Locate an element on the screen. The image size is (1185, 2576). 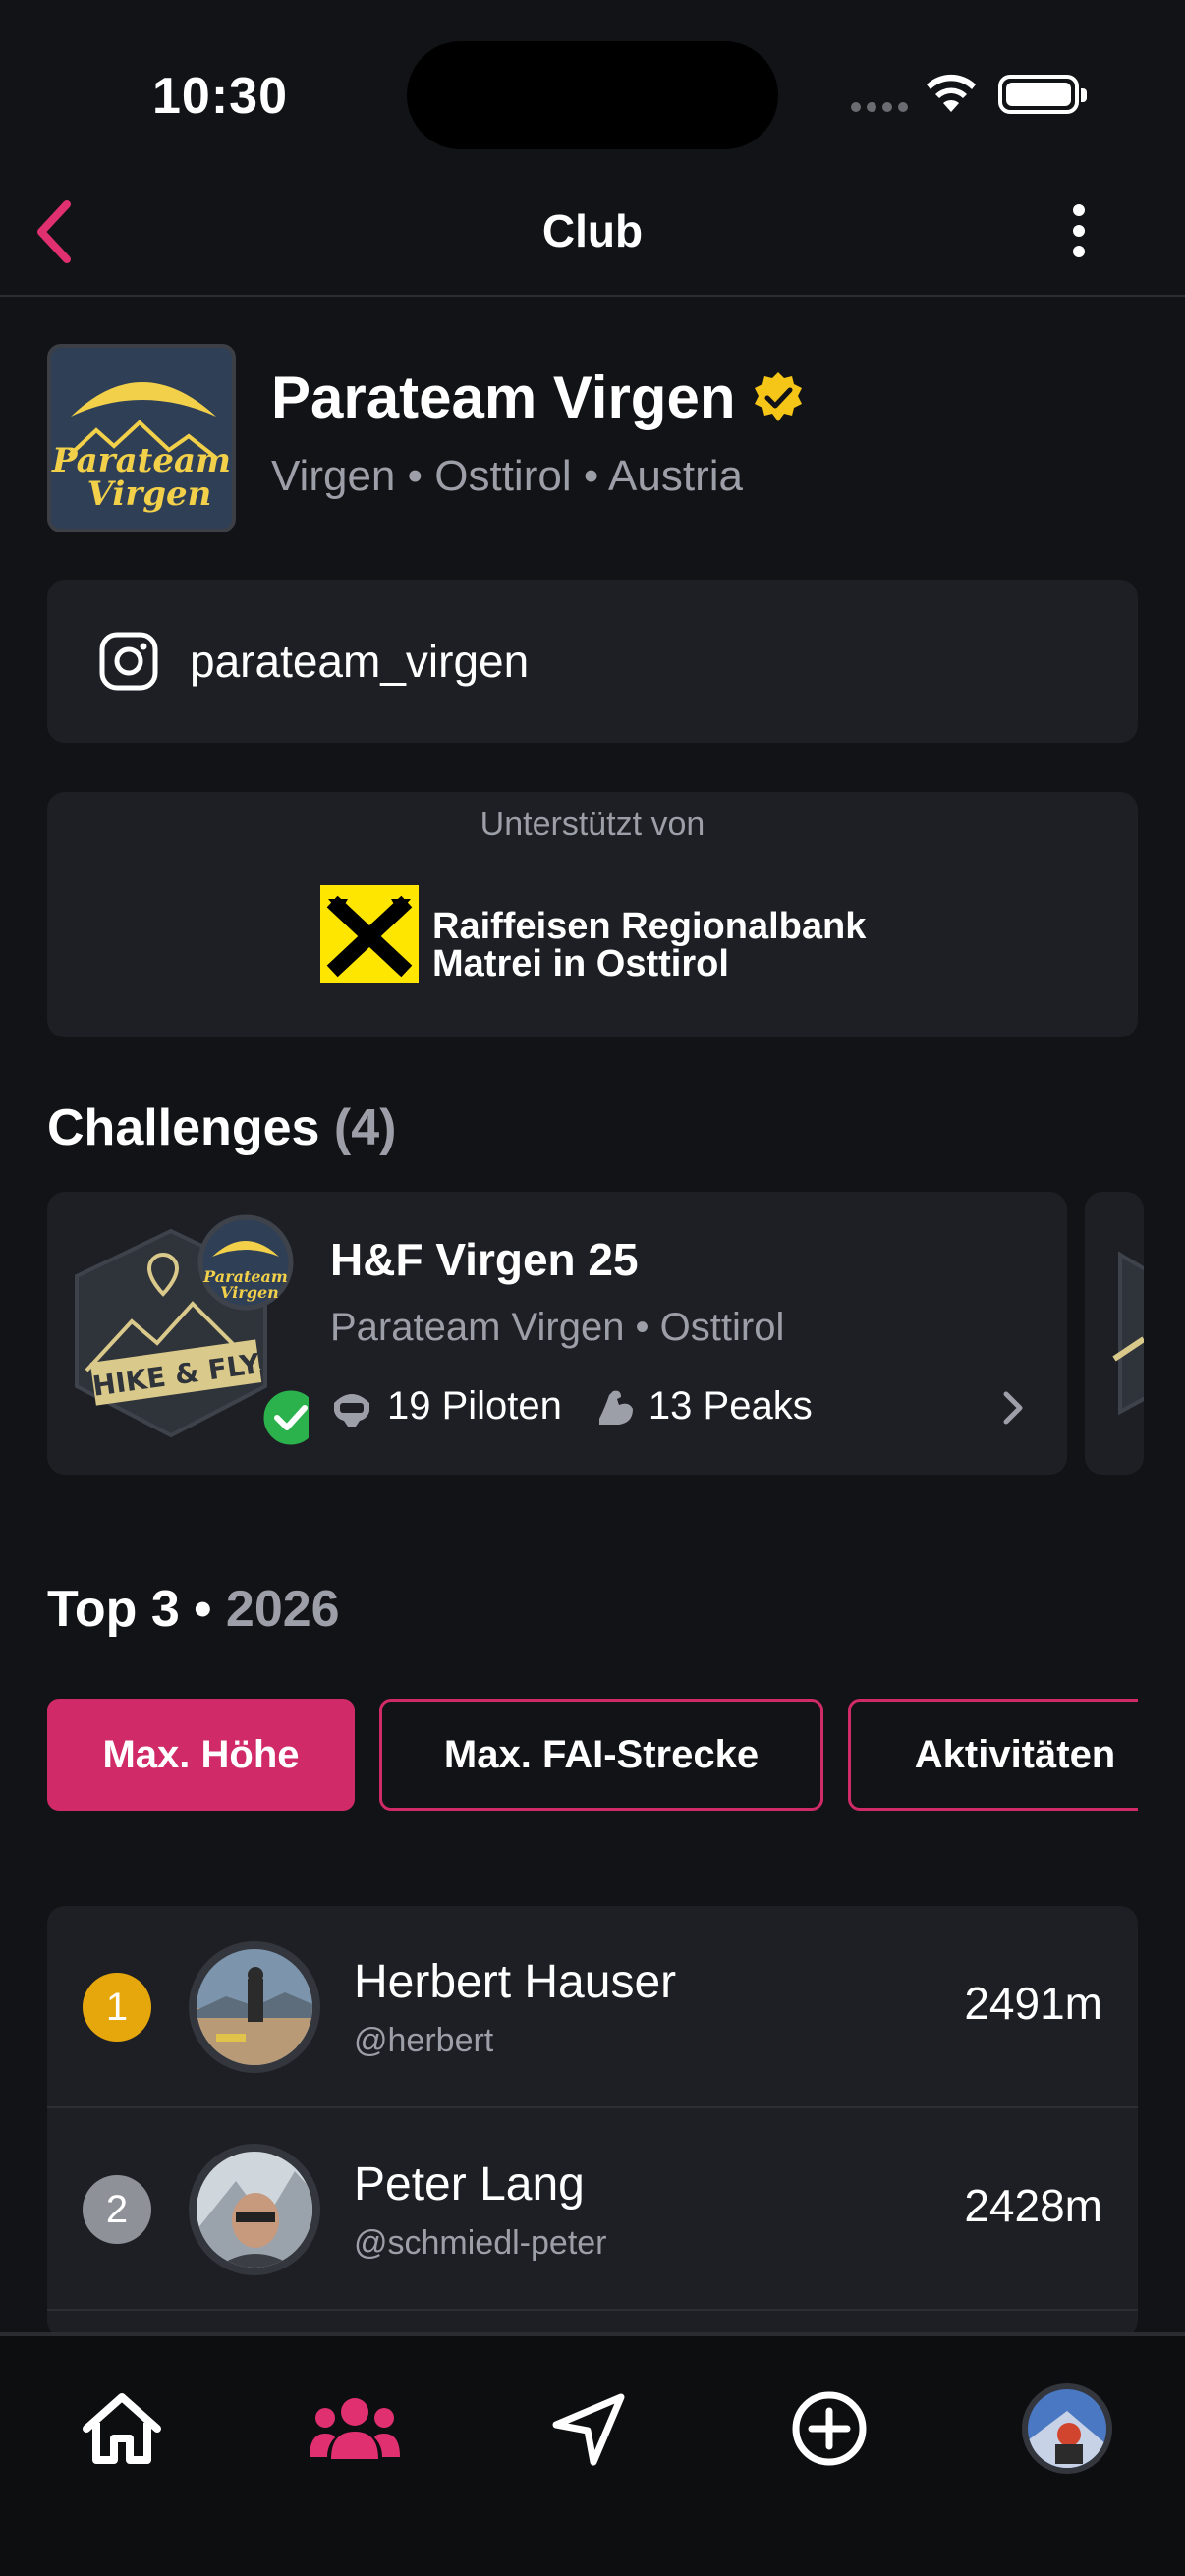
rank-badge: 1 is located at coordinates (117, 2007).